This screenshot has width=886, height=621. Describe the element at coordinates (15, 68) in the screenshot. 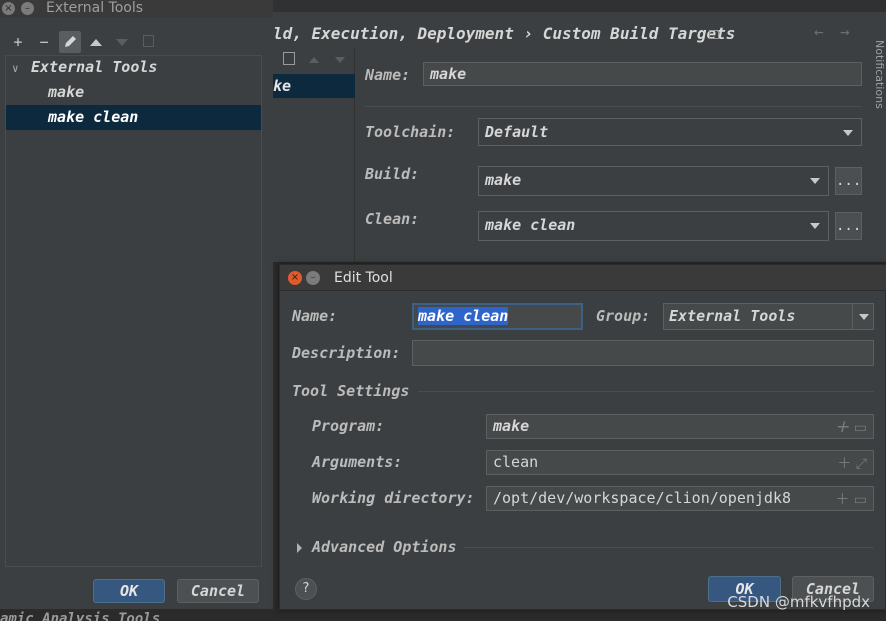

I see `expand-arrow-icon: ∨` at that location.